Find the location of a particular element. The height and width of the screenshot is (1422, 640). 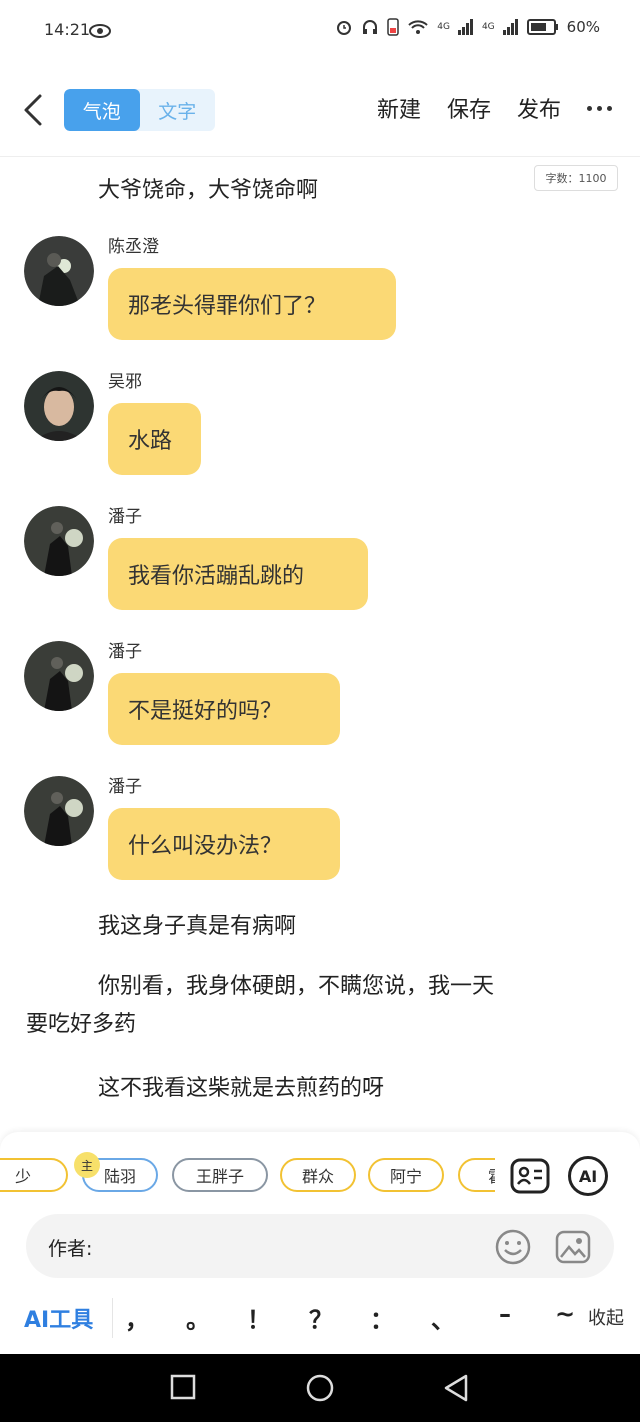

narration-line: 这不我看这柴就是去煎药的呀 is located at coordinates (241, 1089).